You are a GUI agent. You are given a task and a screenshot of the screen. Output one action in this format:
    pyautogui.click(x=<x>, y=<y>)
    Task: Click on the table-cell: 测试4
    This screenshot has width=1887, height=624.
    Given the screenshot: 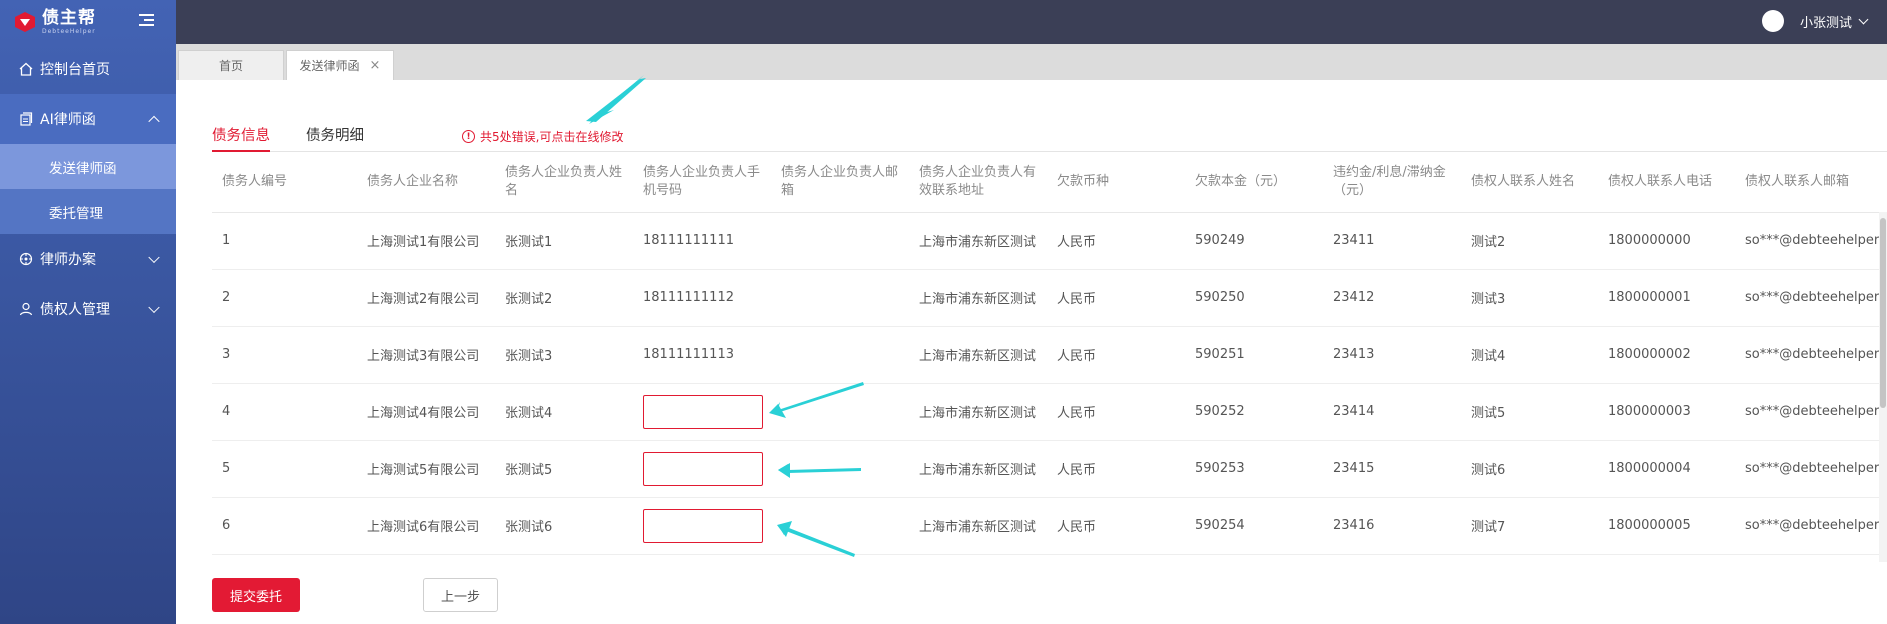 What is the action you would take?
    pyautogui.click(x=1529, y=355)
    